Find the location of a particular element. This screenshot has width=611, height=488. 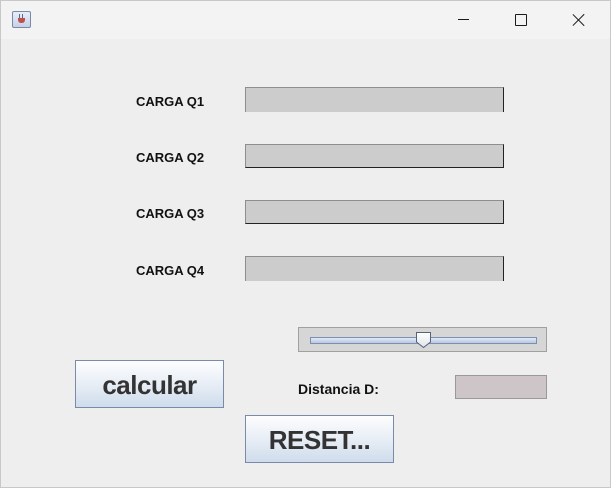

close-icon is located at coordinates (579, 20).